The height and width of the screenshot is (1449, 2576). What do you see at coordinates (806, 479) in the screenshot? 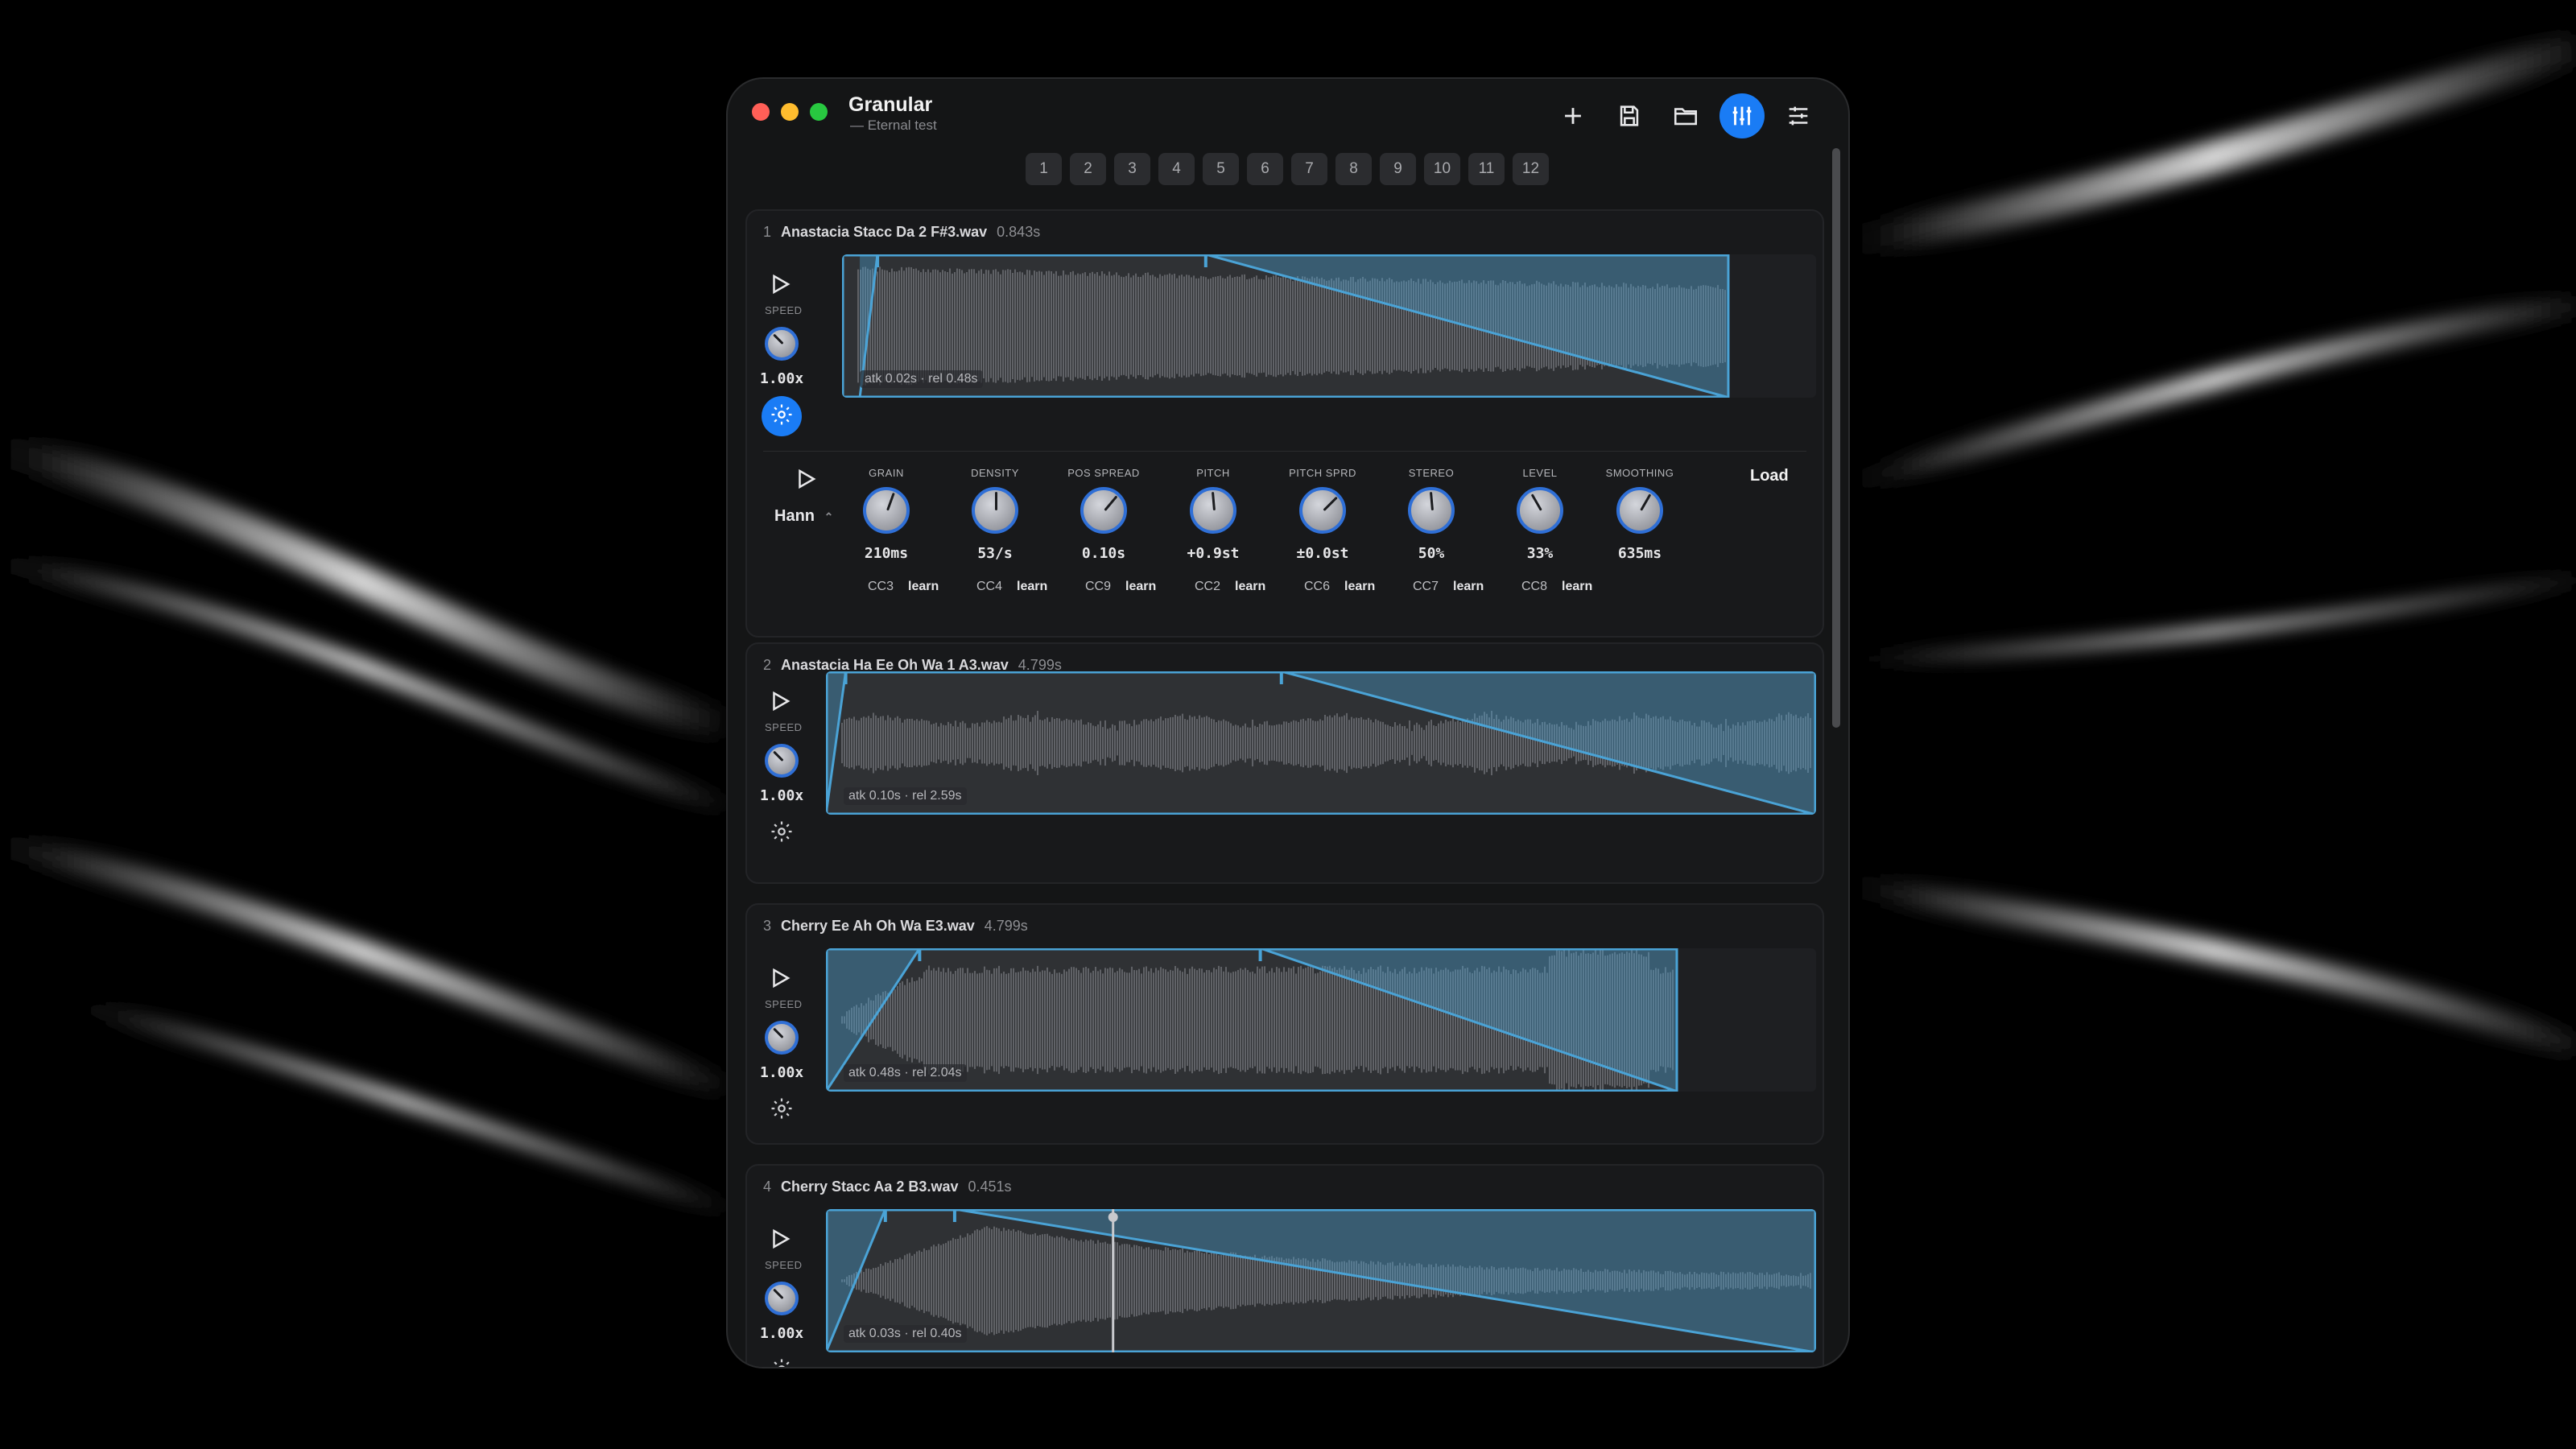
I see `granular-play-button` at bounding box center [806, 479].